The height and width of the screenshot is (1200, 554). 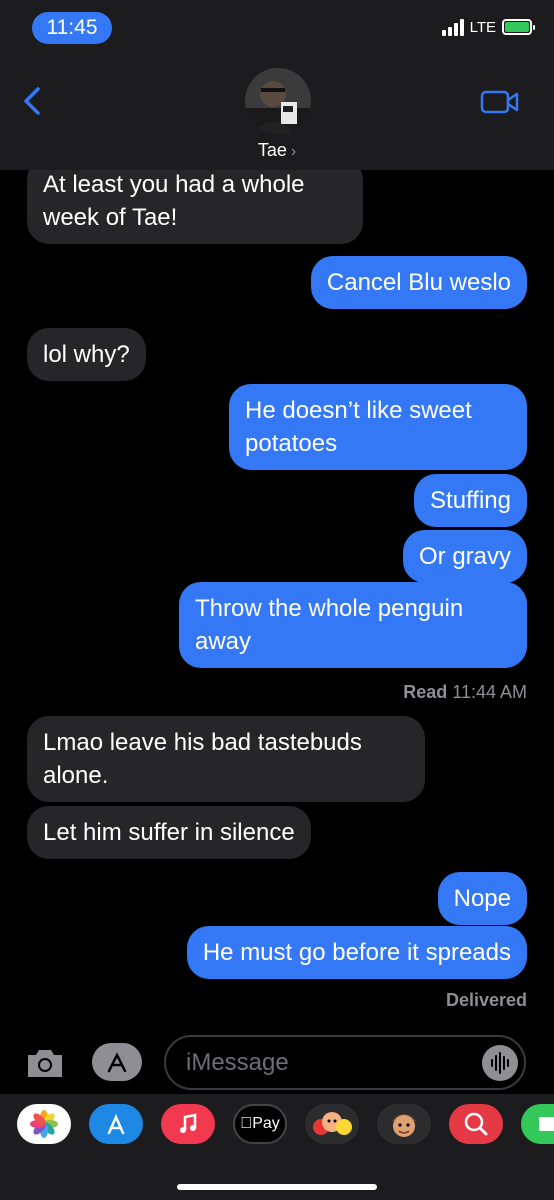 I want to click on music-app, so click(x=188, y=1124).